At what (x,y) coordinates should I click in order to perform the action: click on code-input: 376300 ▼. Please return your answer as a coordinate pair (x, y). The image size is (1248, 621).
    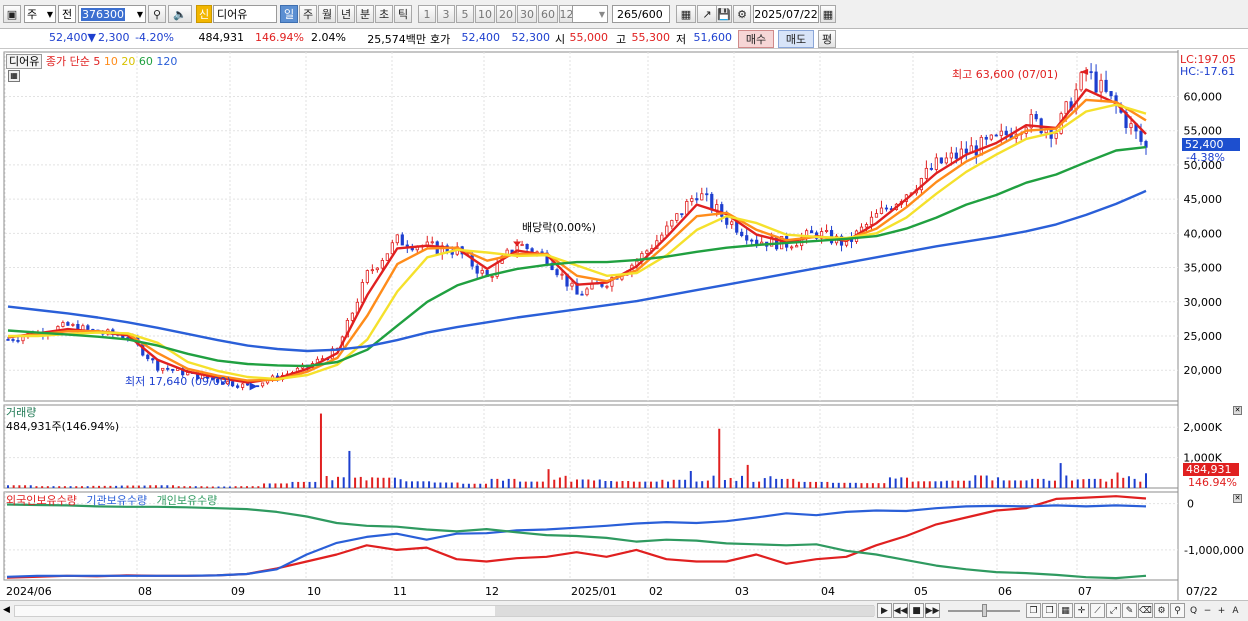
    Looking at the image, I should click on (112, 14).